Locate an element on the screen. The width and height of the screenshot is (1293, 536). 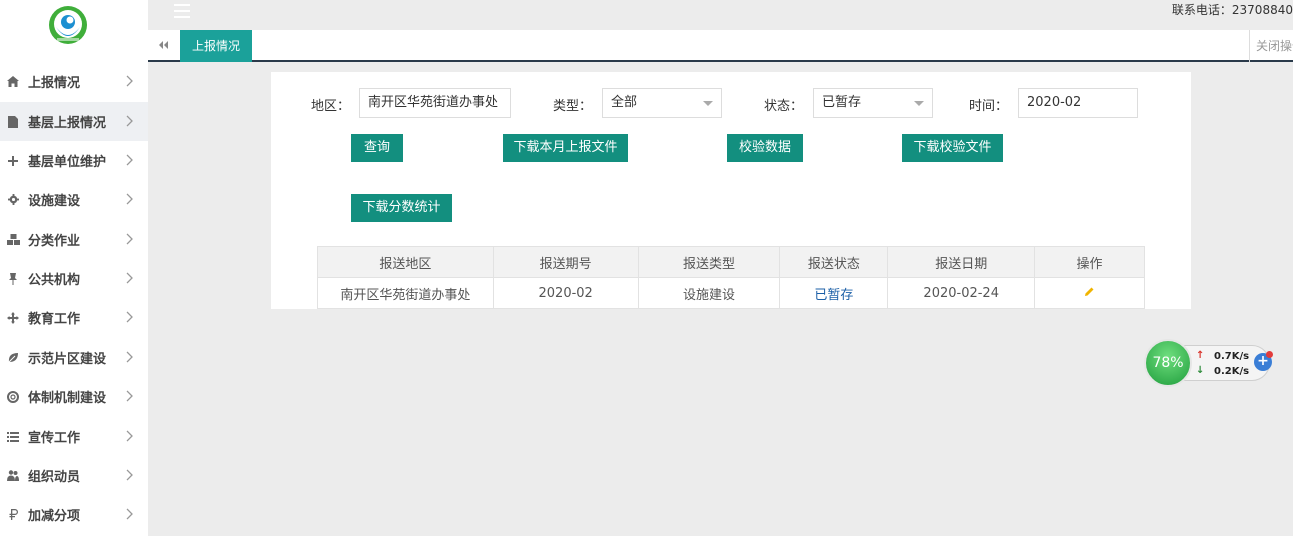
home-icon is located at coordinates (13, 82).